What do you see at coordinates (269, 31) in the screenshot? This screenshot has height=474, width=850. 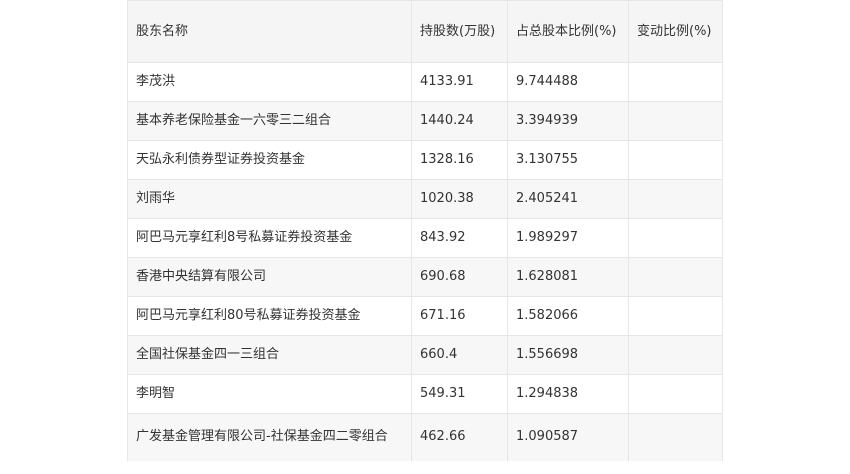 I see `header-shareholder-name: 股东名称` at bounding box center [269, 31].